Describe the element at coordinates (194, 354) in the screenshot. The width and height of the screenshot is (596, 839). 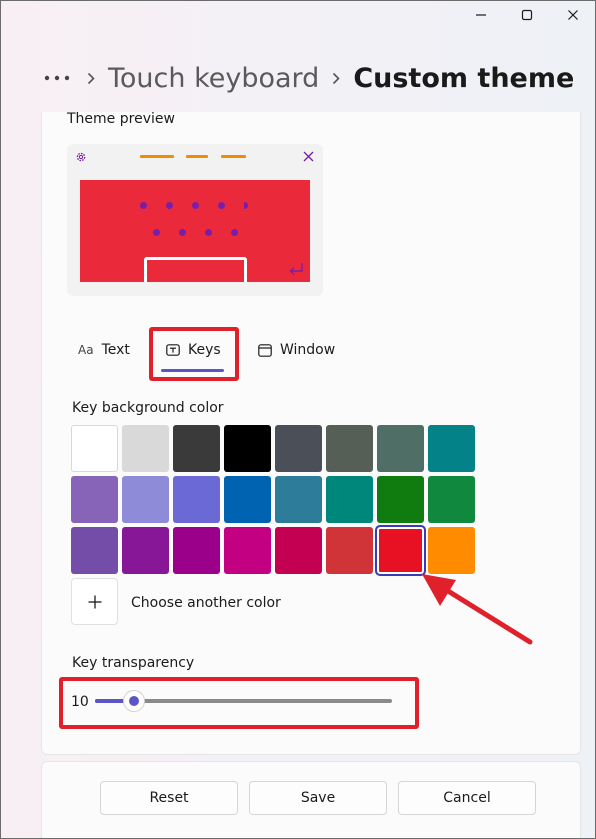
I see `keys-tab-highlight` at that location.